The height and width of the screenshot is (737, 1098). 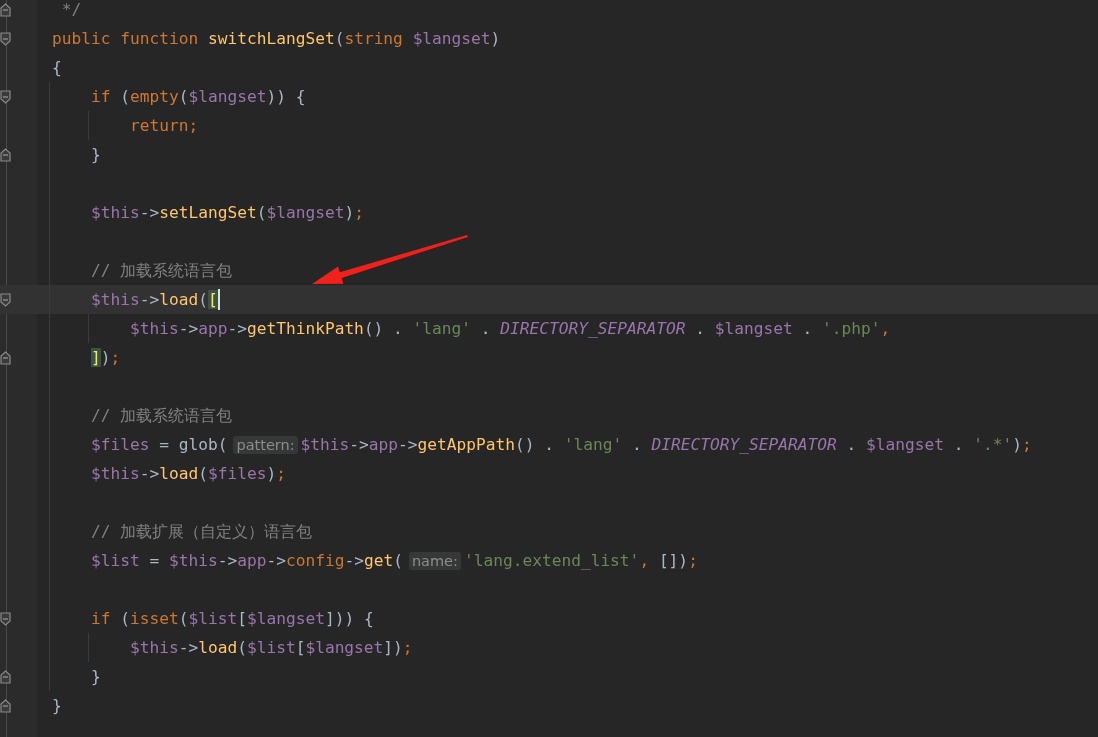 I want to click on code-text: ]);, so click(x=105, y=357).